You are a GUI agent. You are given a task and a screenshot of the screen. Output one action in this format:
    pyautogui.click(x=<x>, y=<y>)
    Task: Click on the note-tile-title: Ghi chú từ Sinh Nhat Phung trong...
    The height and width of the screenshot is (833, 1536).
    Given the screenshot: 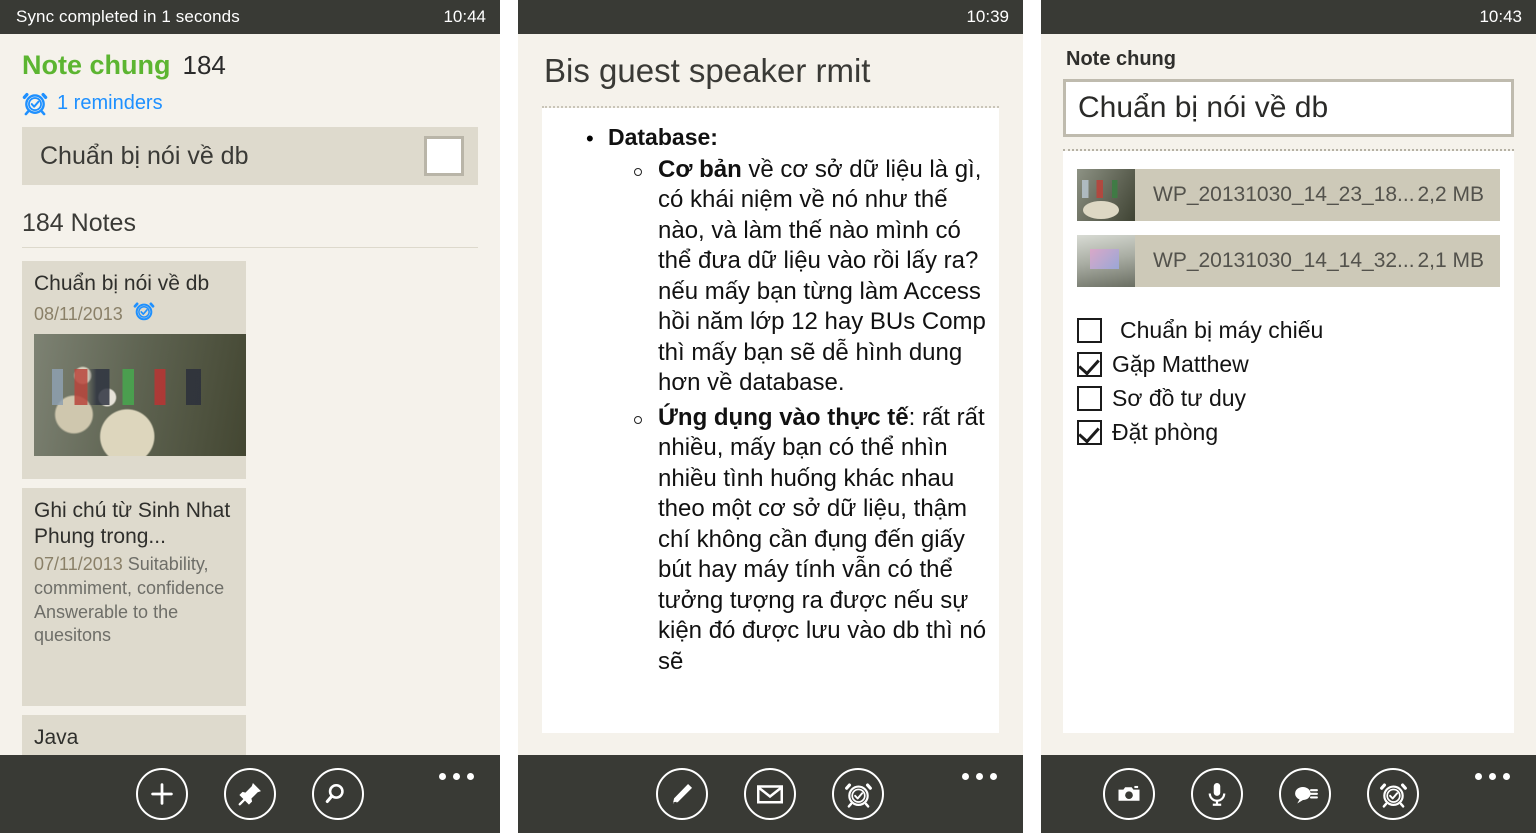 What is the action you would take?
    pyautogui.click(x=132, y=524)
    